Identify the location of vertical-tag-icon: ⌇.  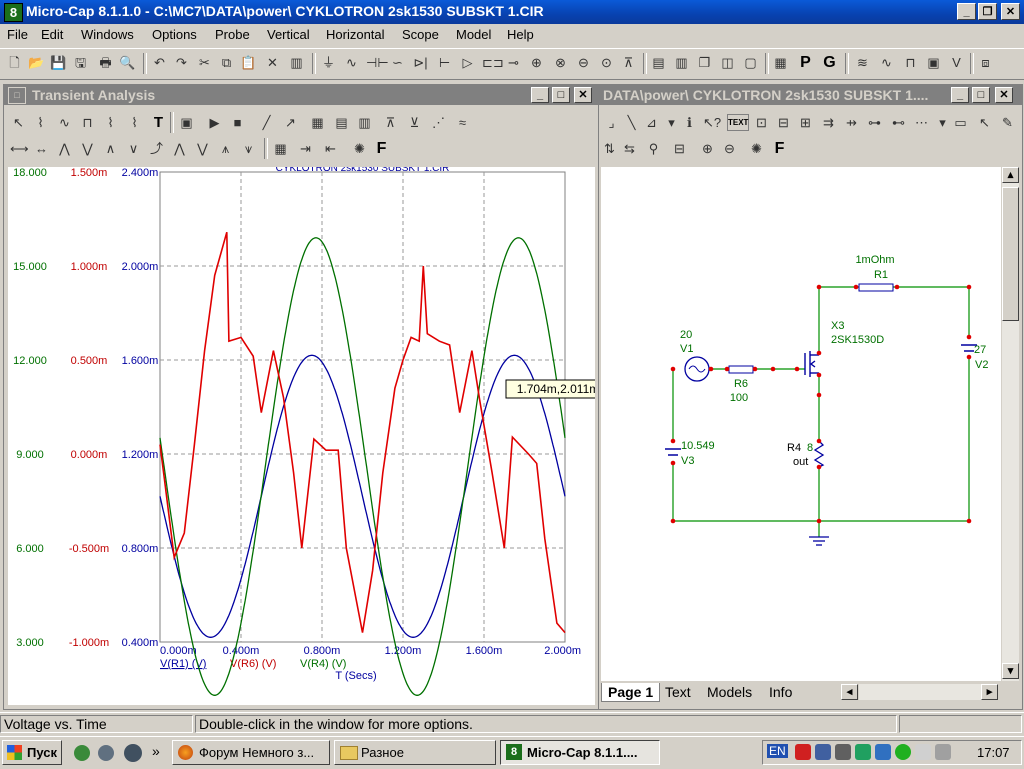
(134, 122).